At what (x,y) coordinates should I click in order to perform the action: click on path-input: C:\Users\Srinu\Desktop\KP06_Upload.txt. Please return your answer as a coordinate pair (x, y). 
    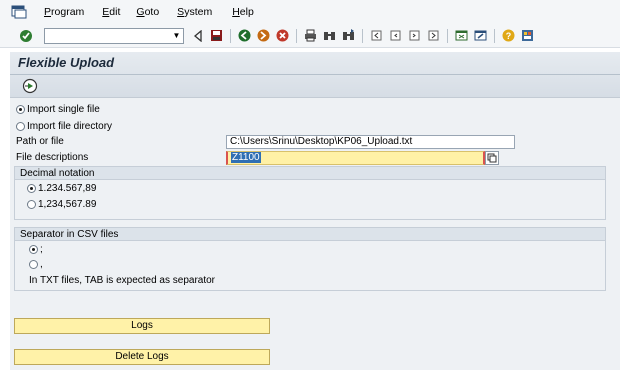
    Looking at the image, I should click on (370, 142).